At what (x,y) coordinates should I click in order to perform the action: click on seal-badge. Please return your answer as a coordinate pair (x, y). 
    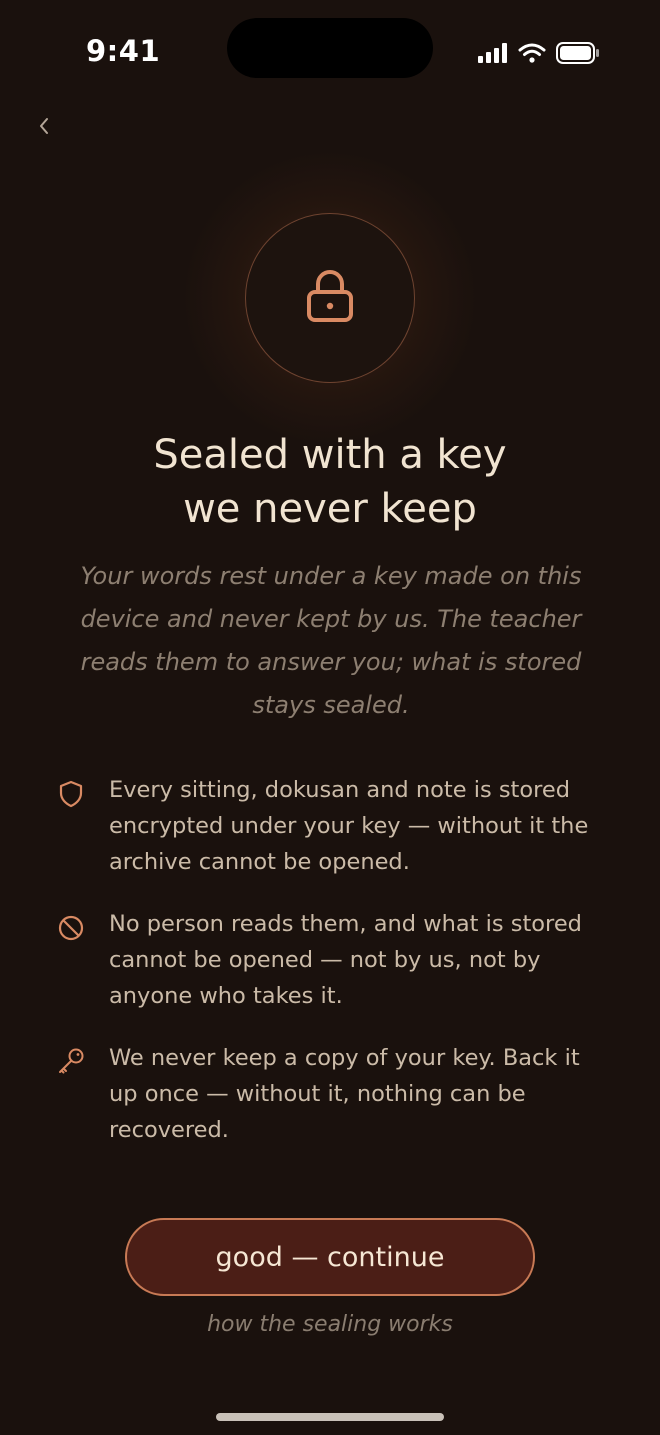
    Looking at the image, I should click on (330, 298).